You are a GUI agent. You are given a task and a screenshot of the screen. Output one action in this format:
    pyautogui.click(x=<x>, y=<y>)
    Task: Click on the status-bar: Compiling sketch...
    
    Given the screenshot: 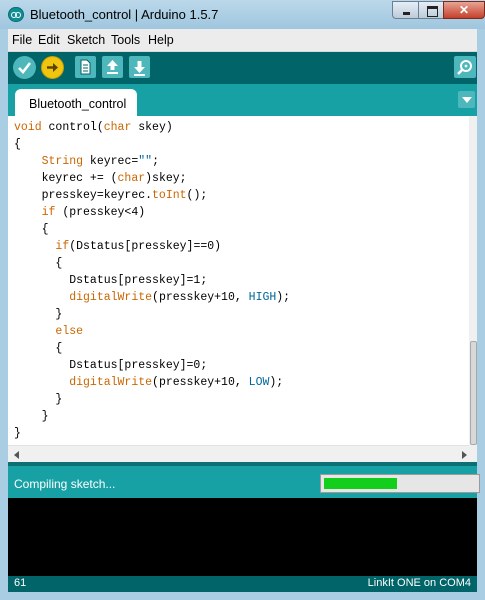 What is the action you would take?
    pyautogui.click(x=244, y=480)
    